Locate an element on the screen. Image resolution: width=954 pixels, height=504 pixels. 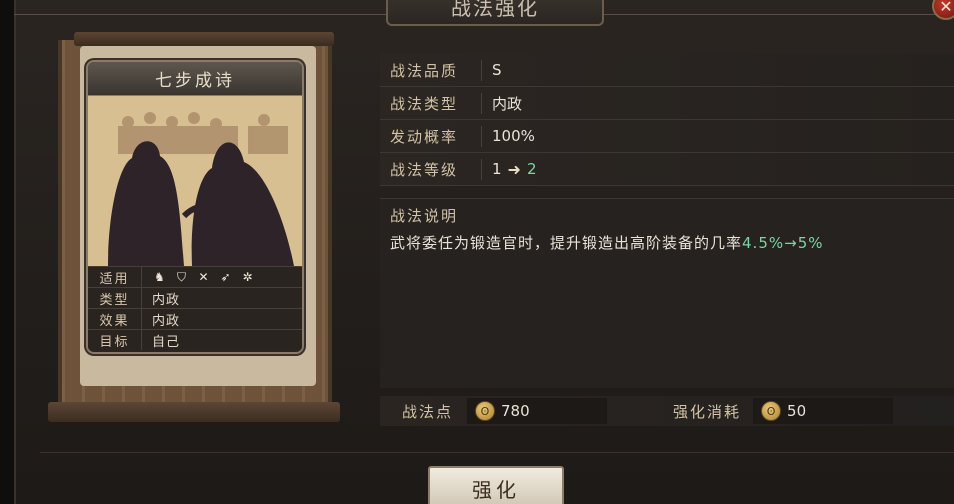
close-icon: ✕ is located at coordinates (946, 8).